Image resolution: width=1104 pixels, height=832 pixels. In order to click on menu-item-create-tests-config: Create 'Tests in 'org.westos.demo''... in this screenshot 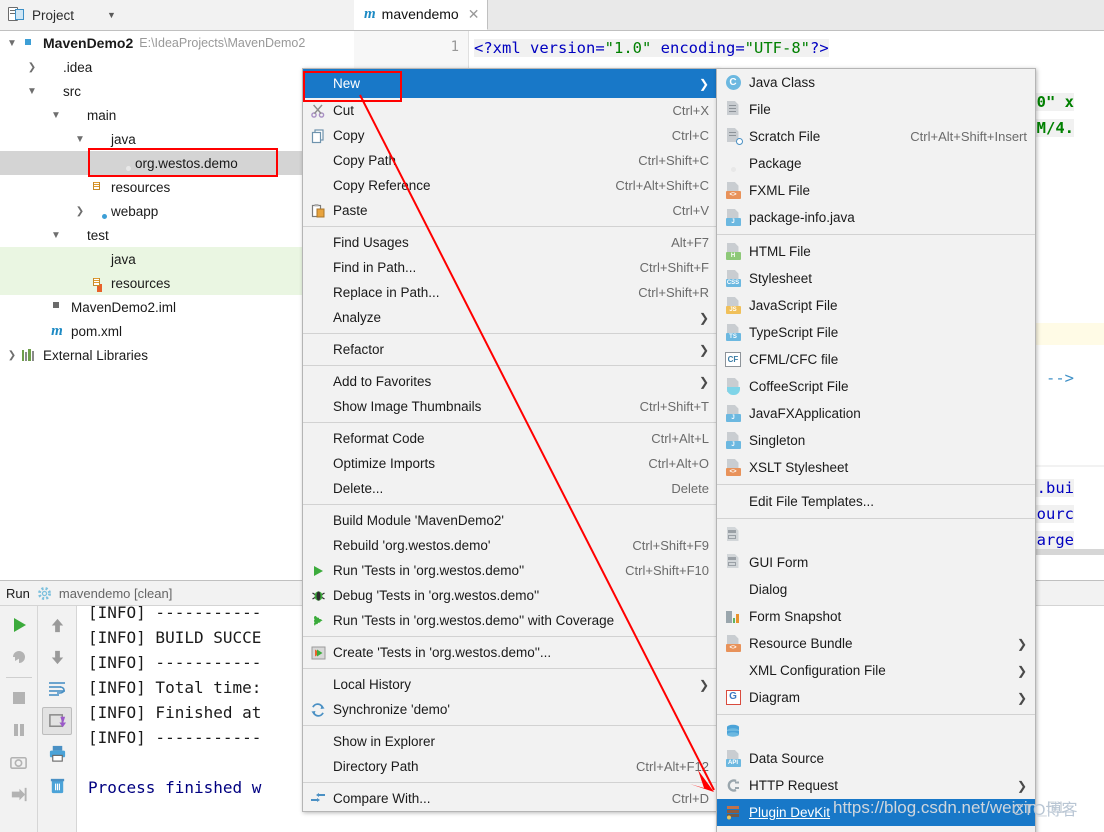, I will do `click(510, 652)`.